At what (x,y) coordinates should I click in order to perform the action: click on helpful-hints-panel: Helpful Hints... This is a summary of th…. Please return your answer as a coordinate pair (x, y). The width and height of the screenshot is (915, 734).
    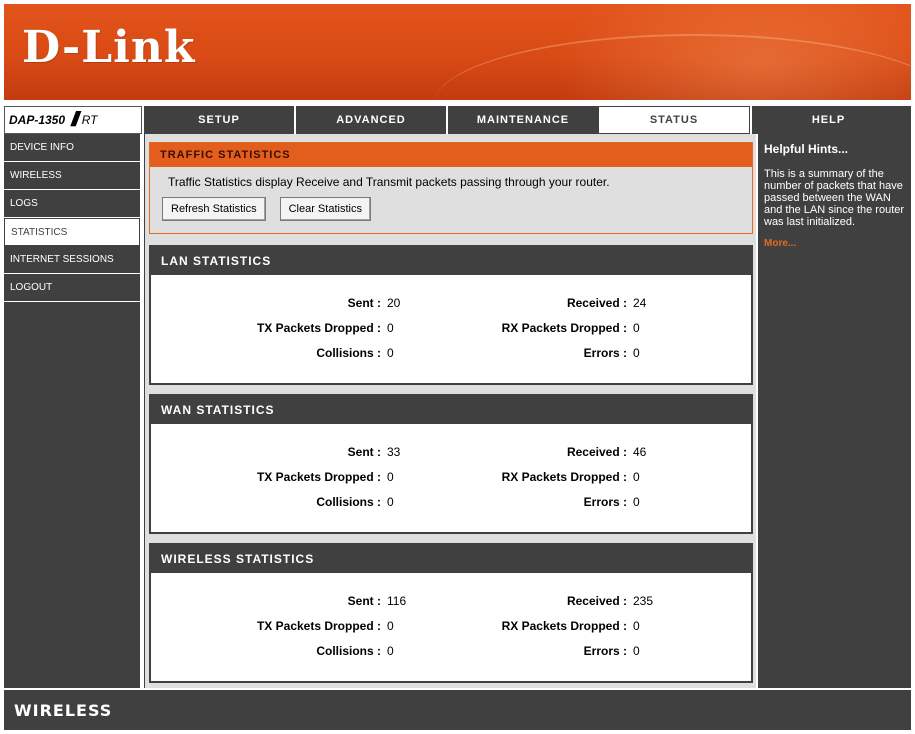
    Looking at the image, I should click on (834, 411).